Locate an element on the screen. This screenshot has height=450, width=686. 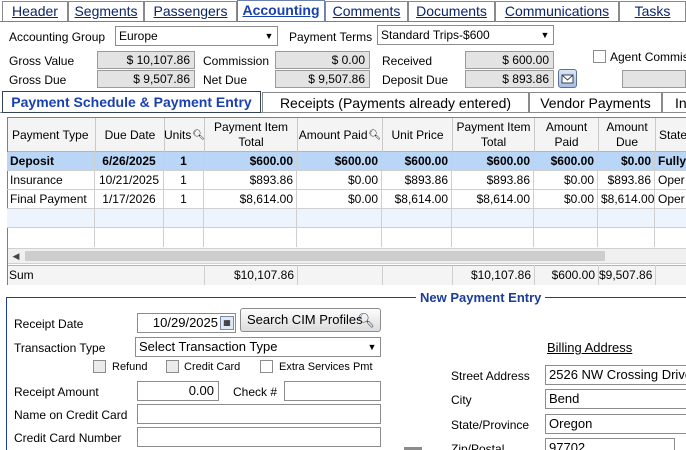
agent-commission-checkbox is located at coordinates (599, 56).